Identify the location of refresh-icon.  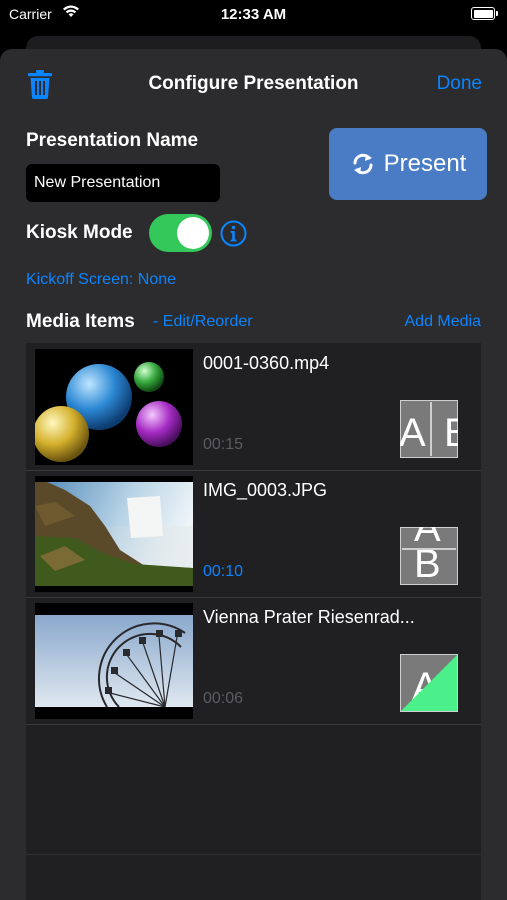
(363, 164).